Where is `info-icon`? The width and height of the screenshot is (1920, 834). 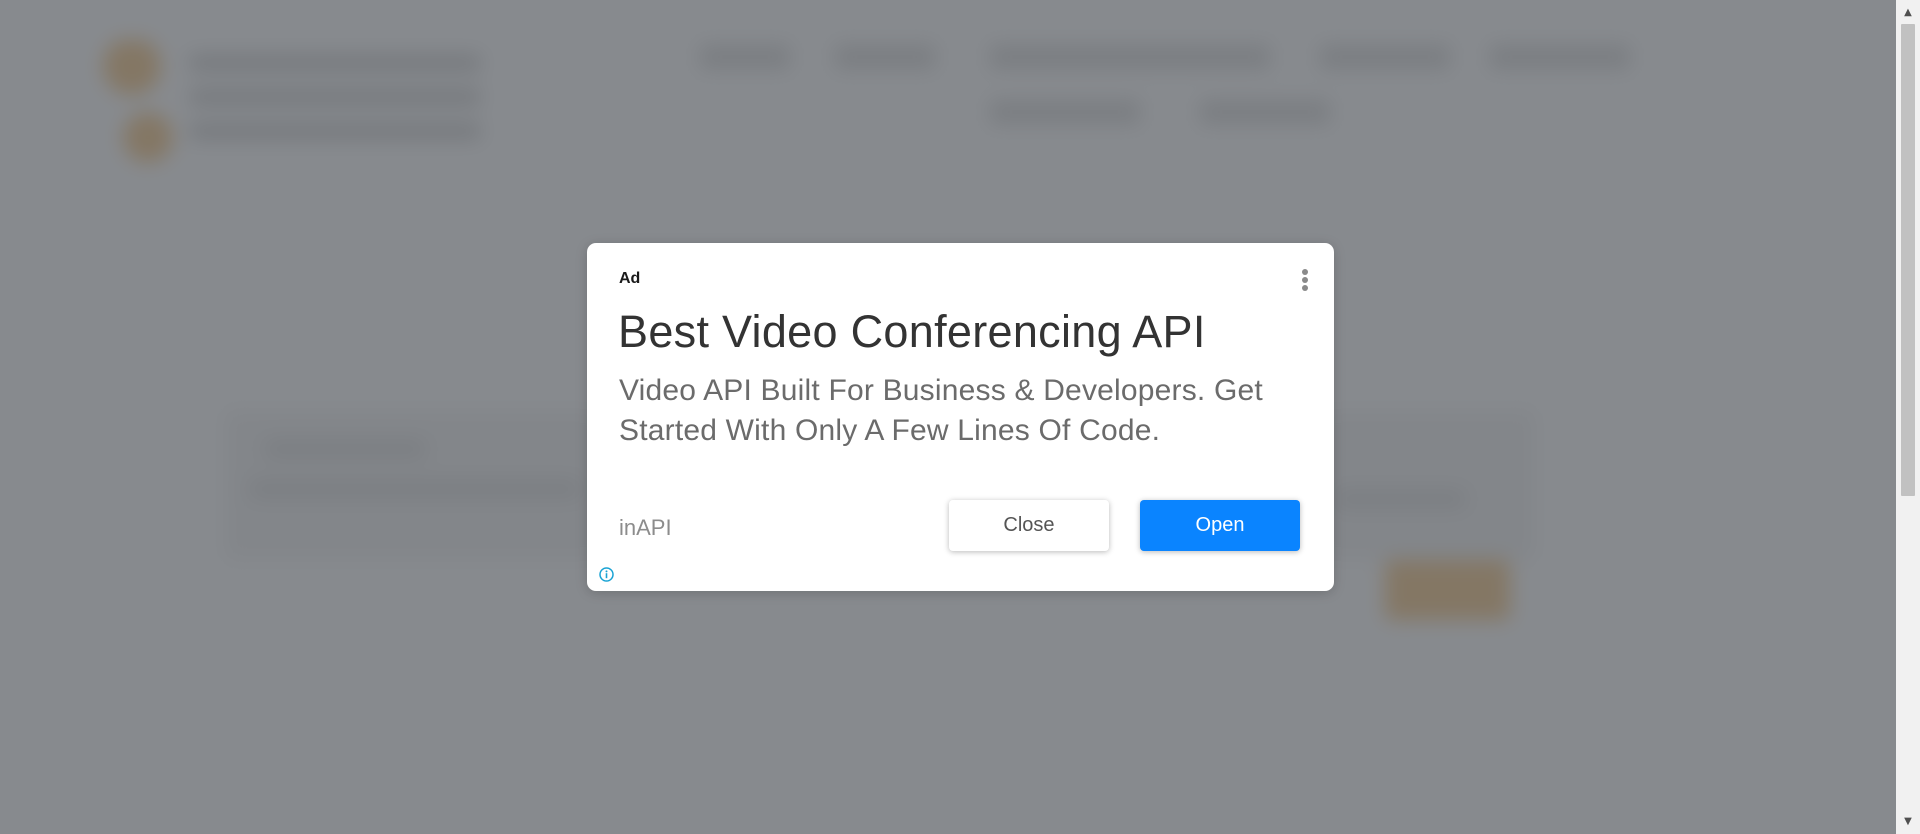 info-icon is located at coordinates (606, 574).